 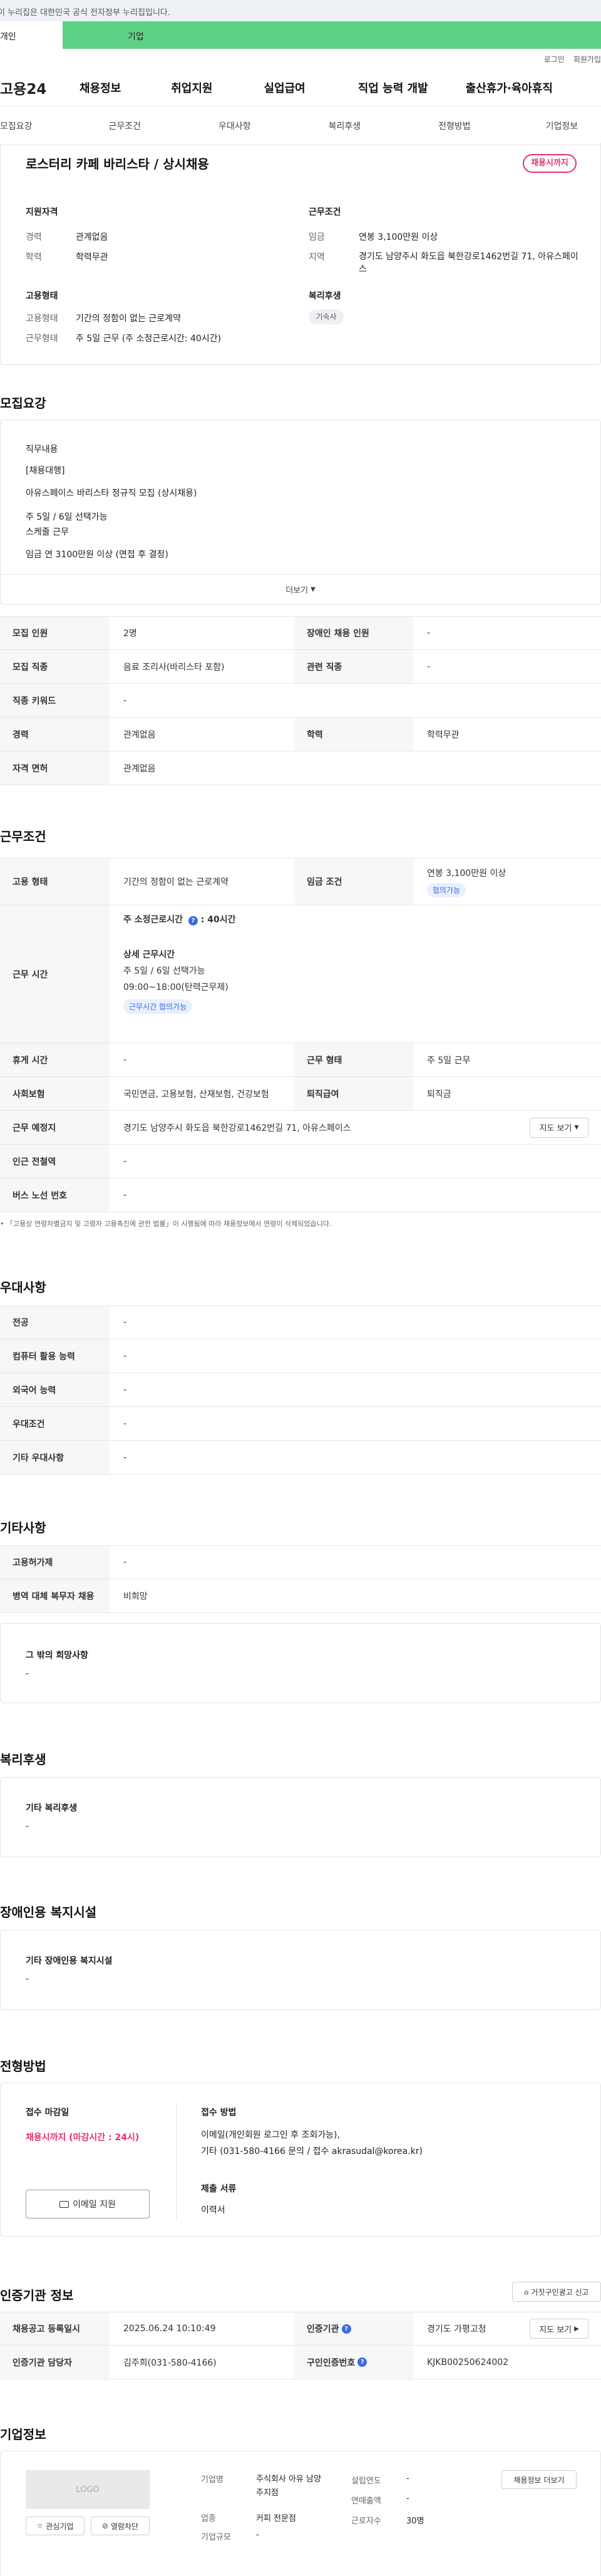 I want to click on row-header: 임금 조건, so click(x=353, y=881).